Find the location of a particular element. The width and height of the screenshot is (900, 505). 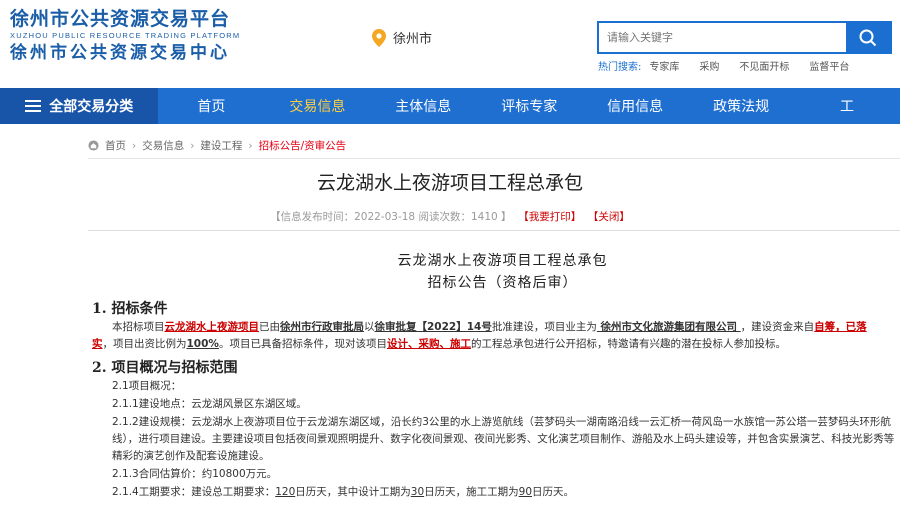

logo-title: 徐州市公共资源交易平台 is located at coordinates (120, 19).